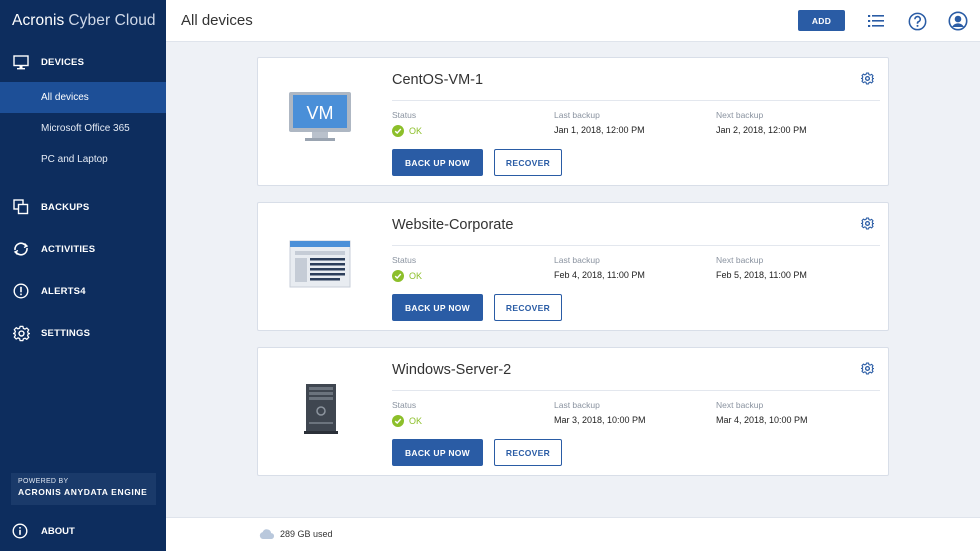  I want to click on sidebar-subitem-office-365: Microsoft Office 365, so click(83, 128).